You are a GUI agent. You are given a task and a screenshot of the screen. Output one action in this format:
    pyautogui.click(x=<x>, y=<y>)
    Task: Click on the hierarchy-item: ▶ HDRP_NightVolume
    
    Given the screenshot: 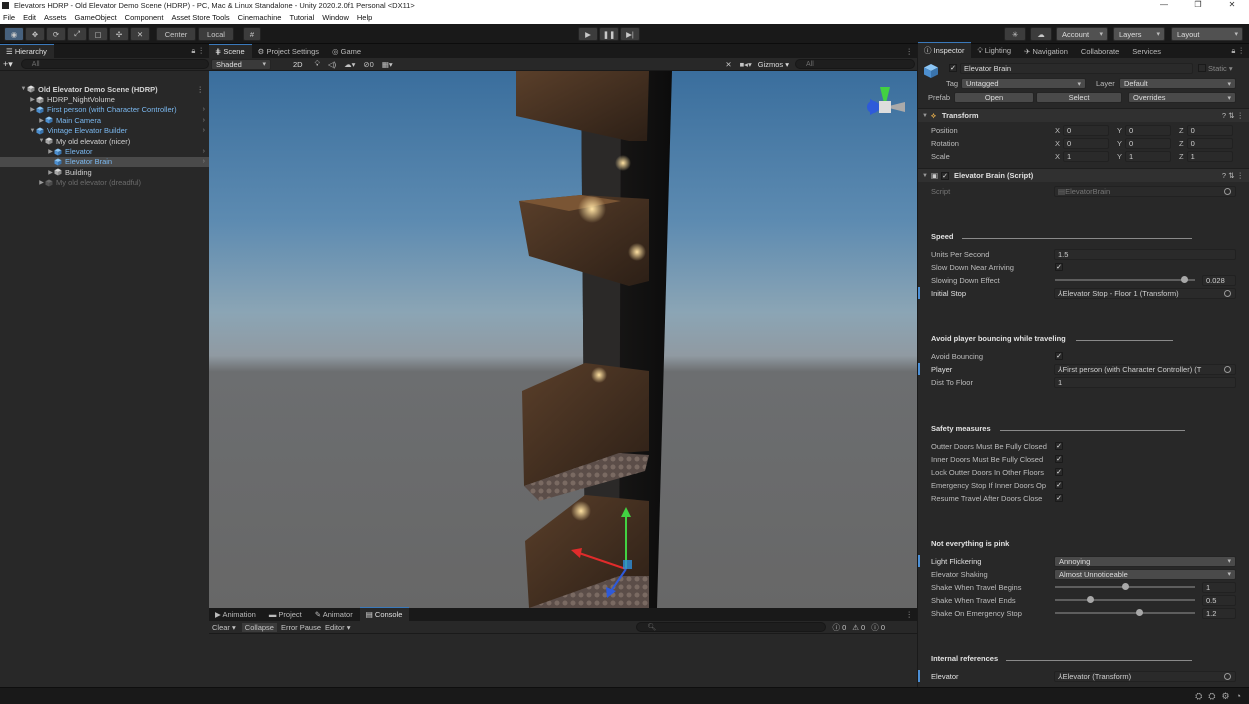 What is the action you would take?
    pyautogui.click(x=104, y=99)
    